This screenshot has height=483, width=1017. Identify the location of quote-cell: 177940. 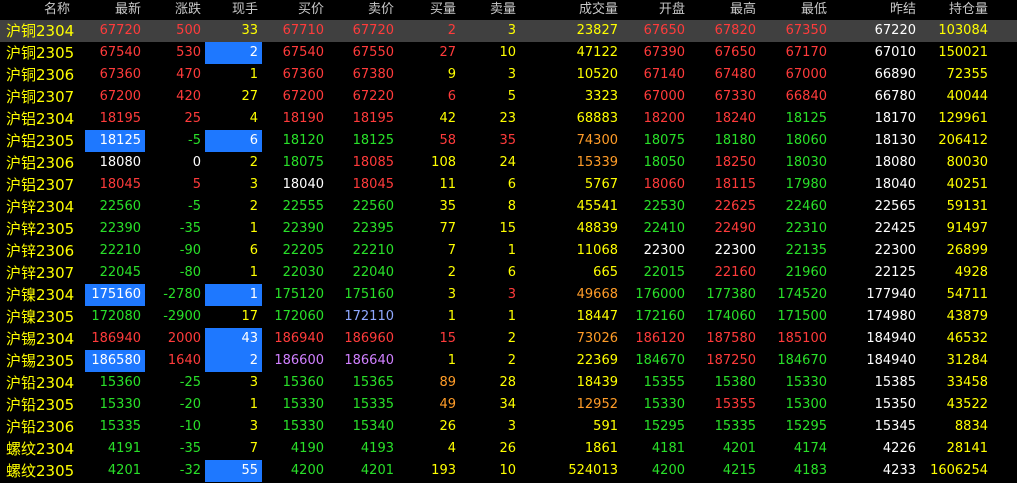
(891, 294).